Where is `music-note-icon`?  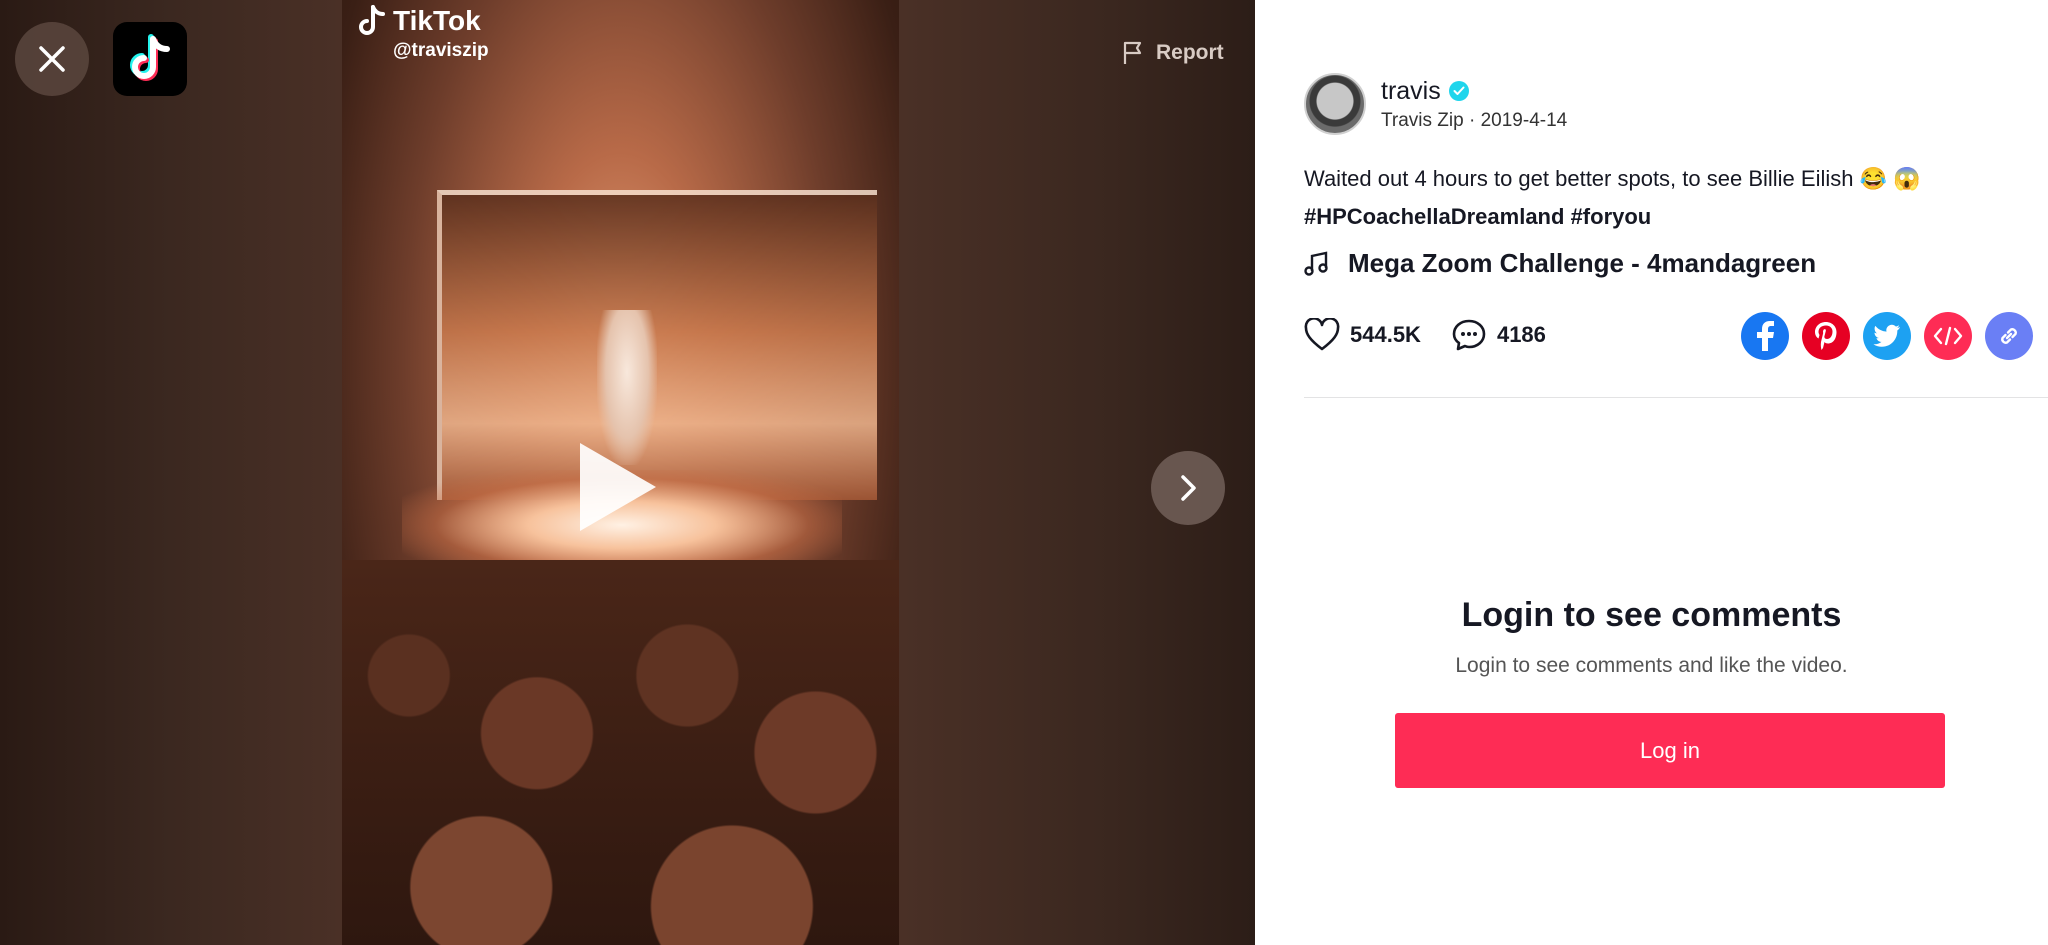 music-note-icon is located at coordinates (1316, 263).